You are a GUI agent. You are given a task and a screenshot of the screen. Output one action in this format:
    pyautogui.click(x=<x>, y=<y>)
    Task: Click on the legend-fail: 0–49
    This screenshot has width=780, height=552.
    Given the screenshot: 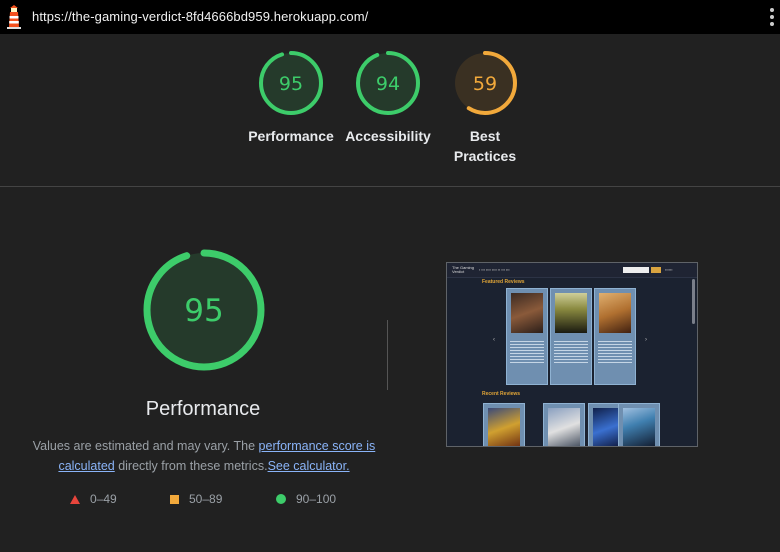 What is the action you would take?
    pyautogui.click(x=93, y=499)
    